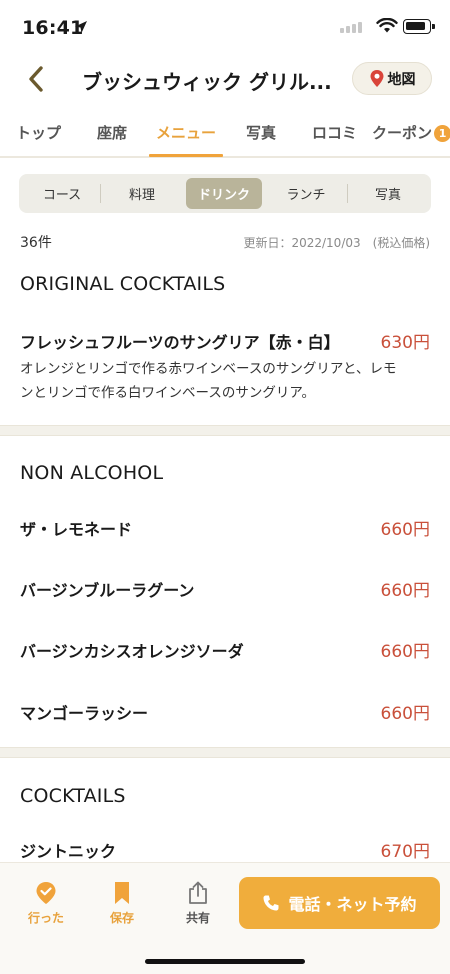 The image size is (450, 974). What do you see at coordinates (352, 904) in the screenshot?
I see `reserve-label: 電話・ネット予約` at bounding box center [352, 904].